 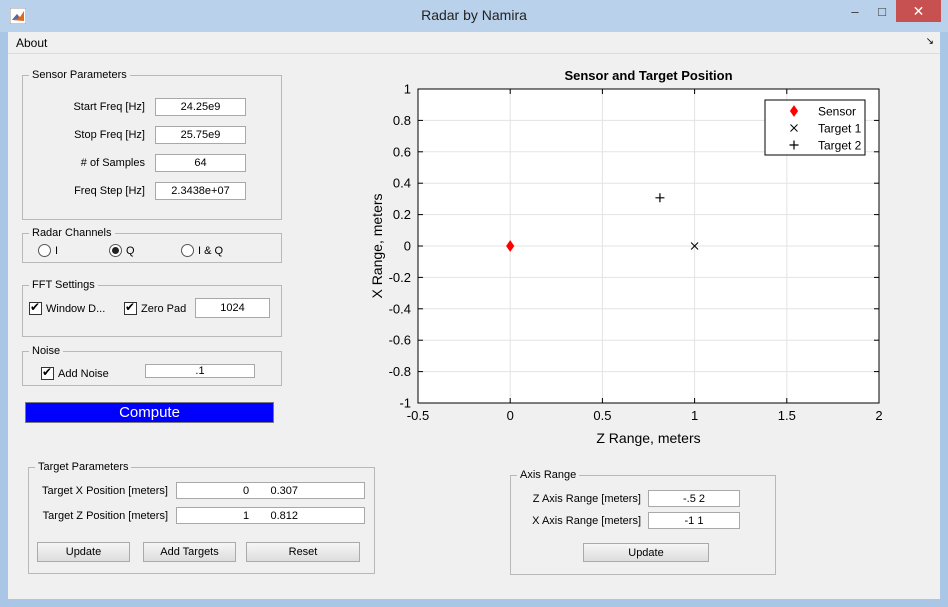 What do you see at coordinates (377, 245) in the screenshot?
I see `y-axis-label: X Range, meters` at bounding box center [377, 245].